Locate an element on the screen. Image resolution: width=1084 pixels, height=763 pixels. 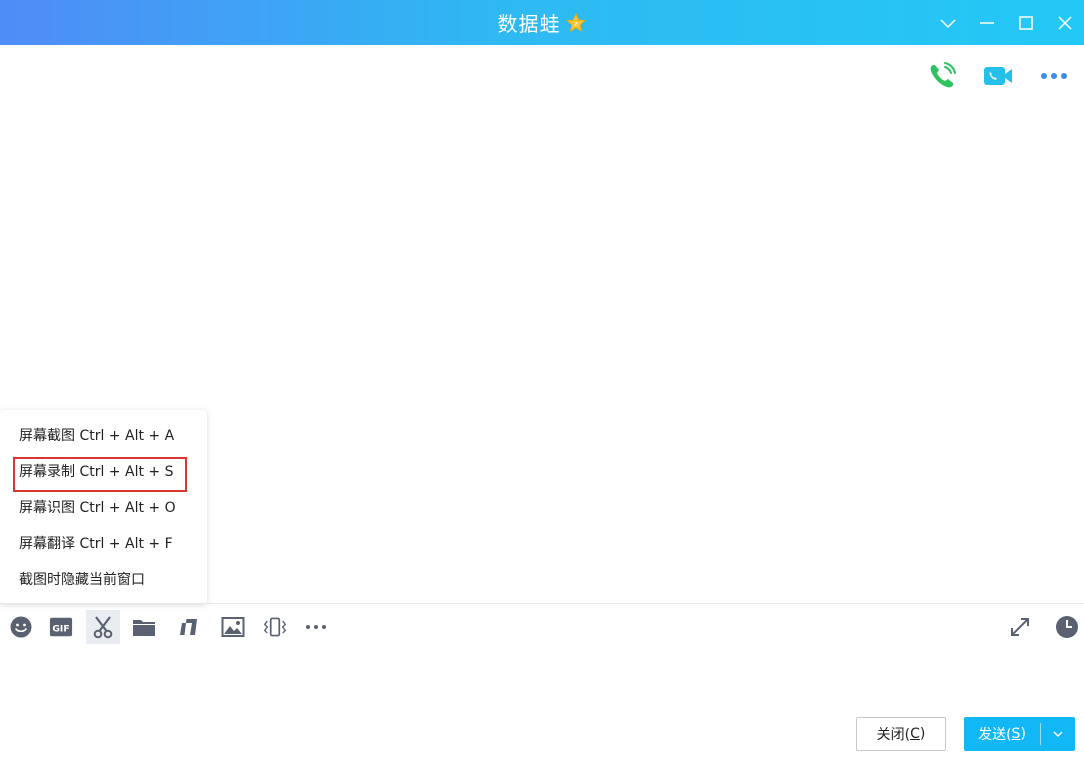
message-input is located at coordinates (542, 678).